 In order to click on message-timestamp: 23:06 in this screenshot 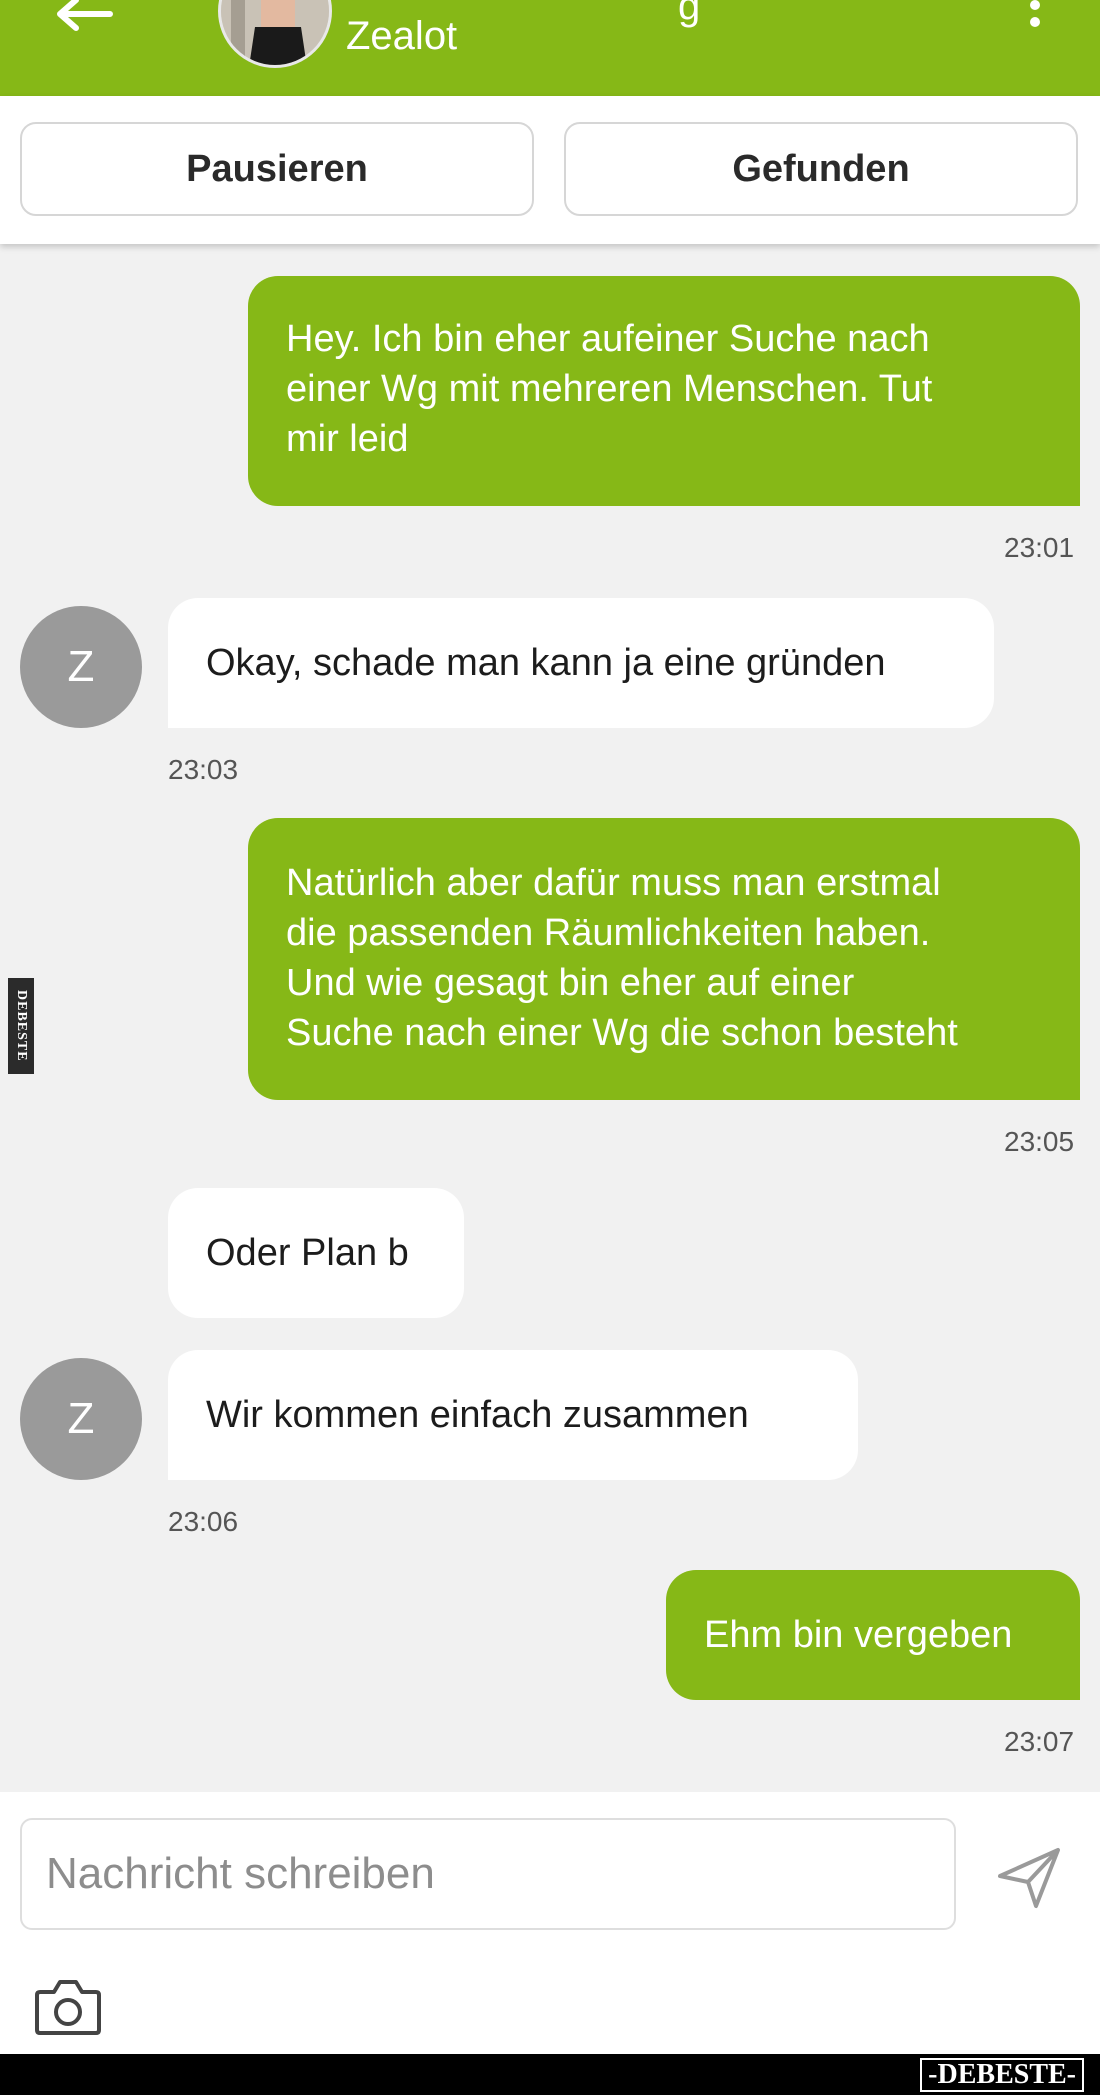, I will do `click(203, 1521)`.